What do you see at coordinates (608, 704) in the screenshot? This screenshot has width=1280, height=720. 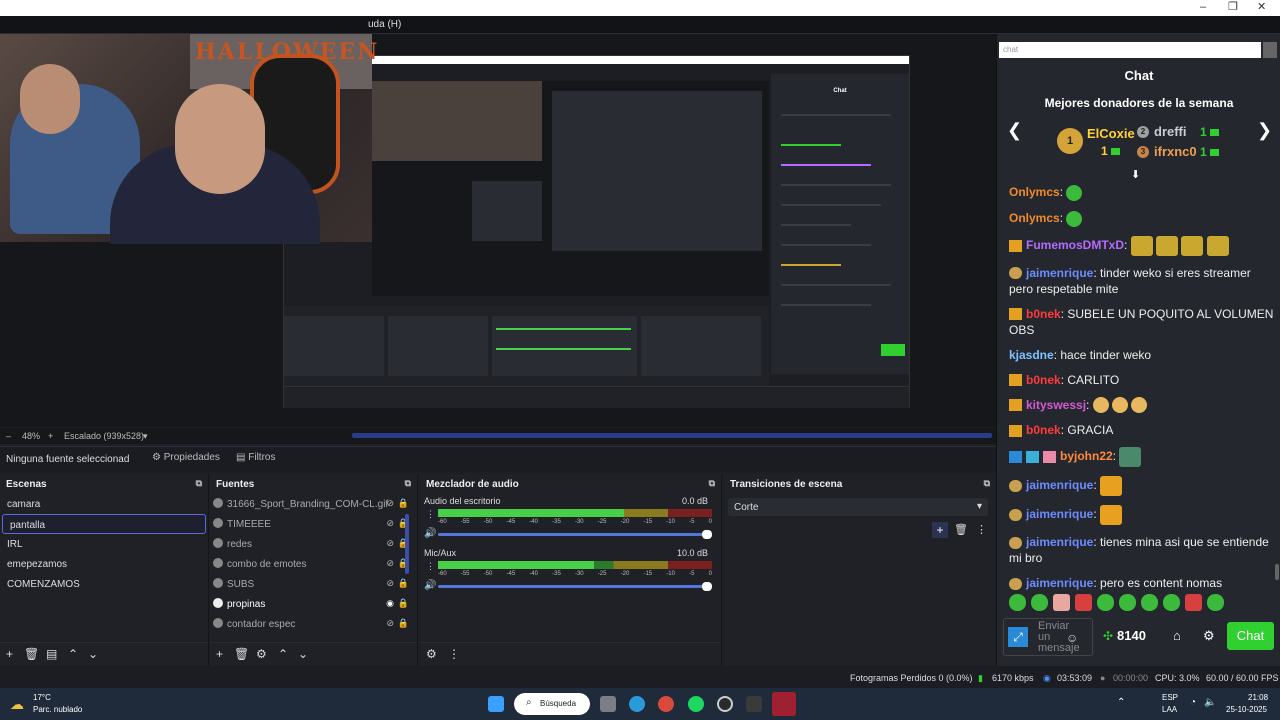 I see `task-view-icon` at bounding box center [608, 704].